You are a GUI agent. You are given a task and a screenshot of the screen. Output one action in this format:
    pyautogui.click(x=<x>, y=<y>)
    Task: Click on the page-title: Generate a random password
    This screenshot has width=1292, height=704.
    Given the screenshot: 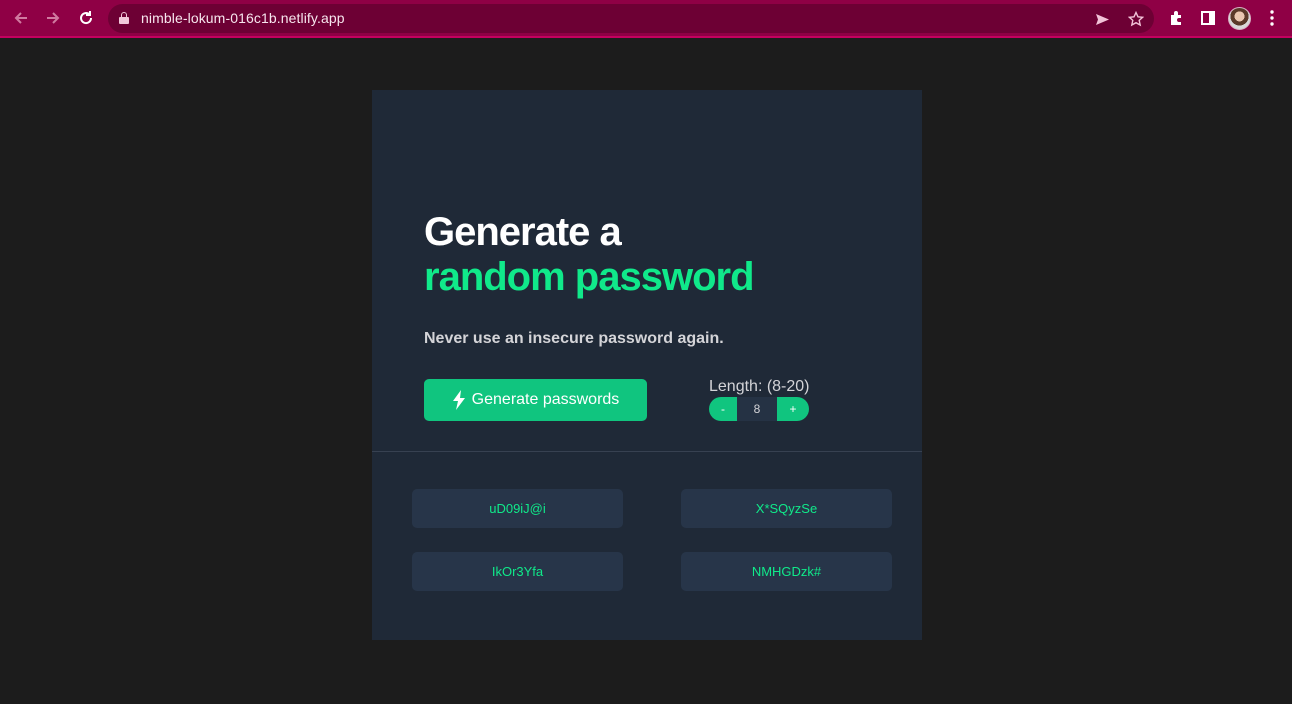 What is the action you would take?
    pyautogui.click(x=589, y=255)
    